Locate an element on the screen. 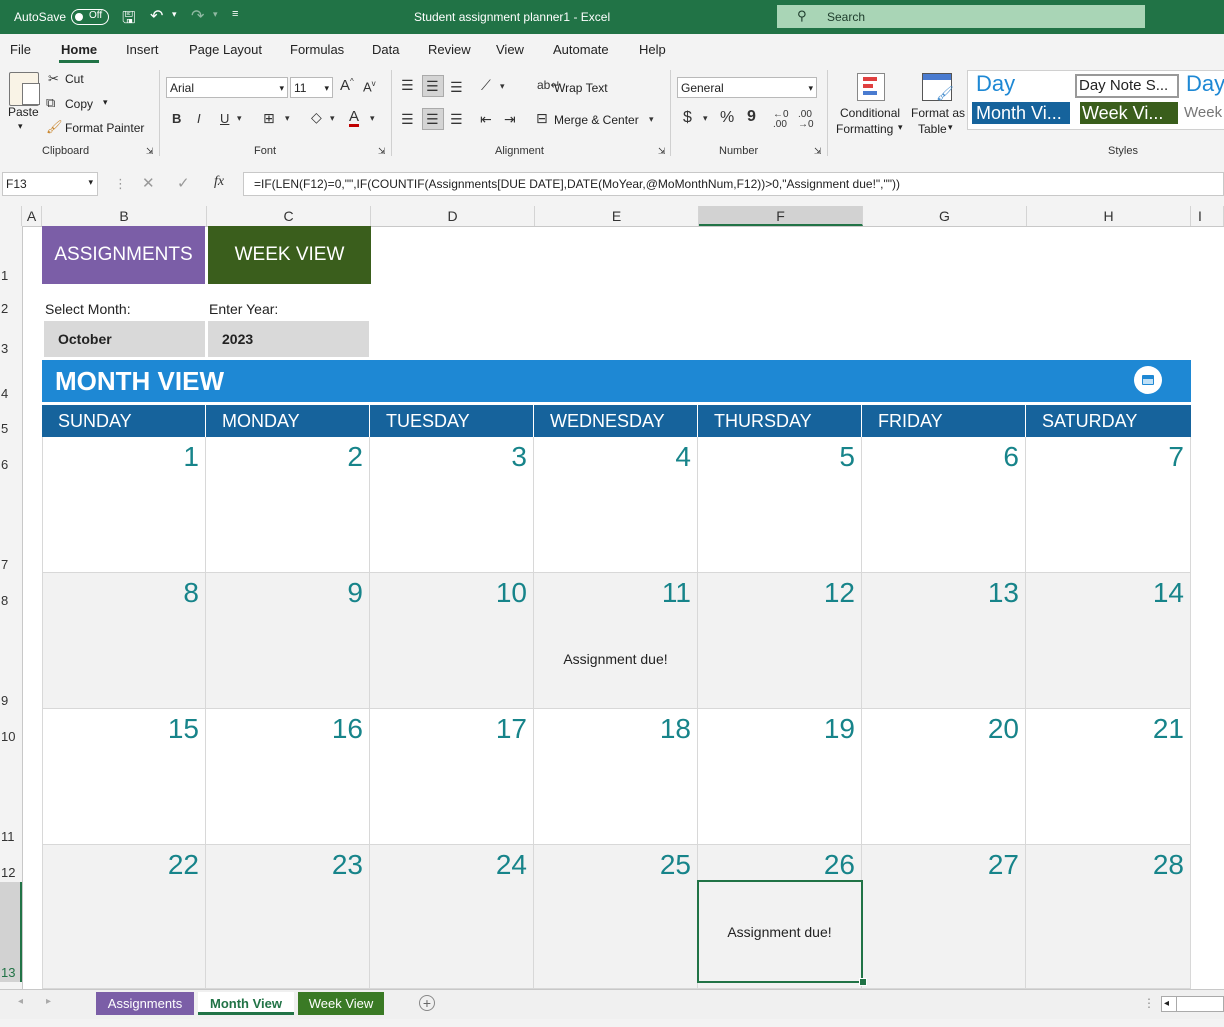 The image size is (1224, 1027). row-header-12: 12 is located at coordinates (11, 872).